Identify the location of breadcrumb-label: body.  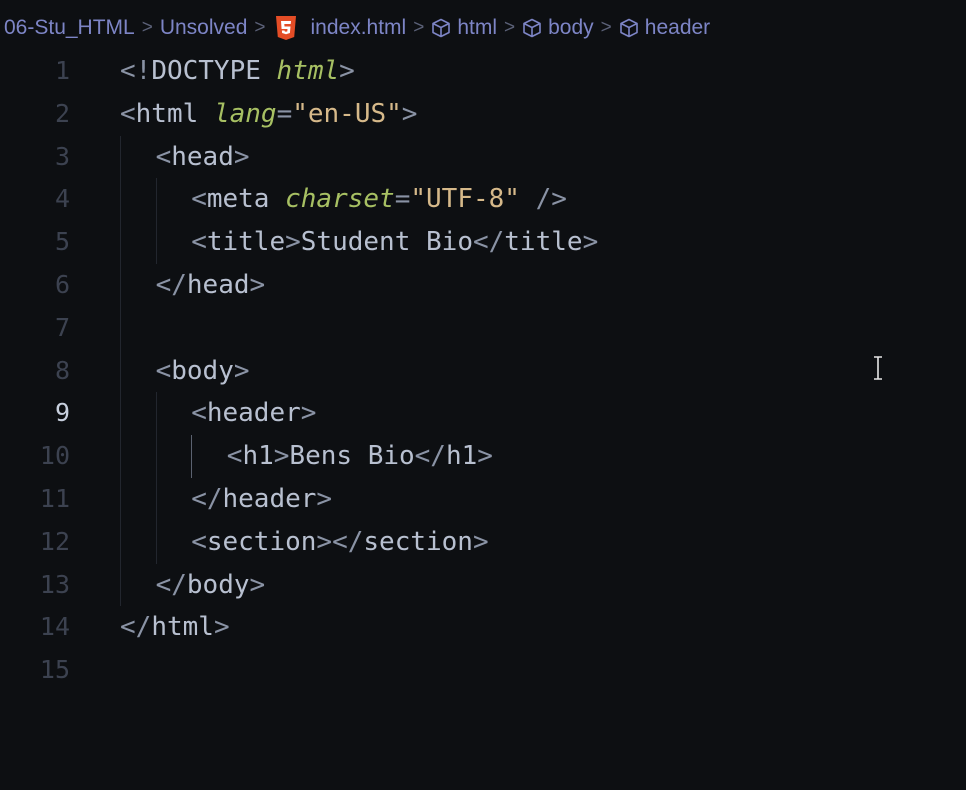
(571, 27).